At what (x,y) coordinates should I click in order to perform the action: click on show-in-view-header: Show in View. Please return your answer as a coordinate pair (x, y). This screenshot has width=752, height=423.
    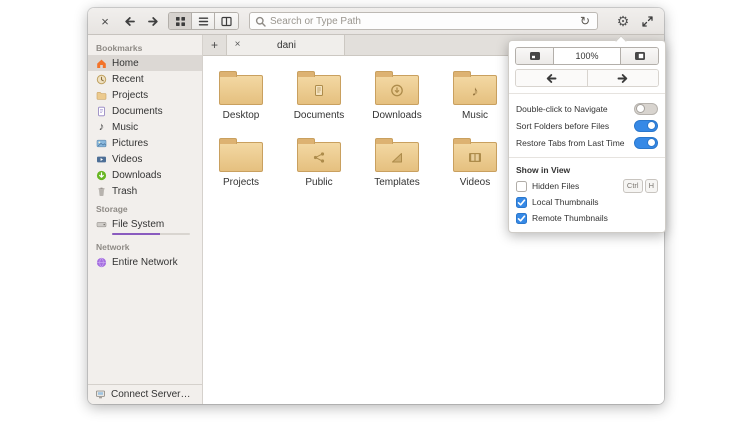
    Looking at the image, I should click on (543, 170).